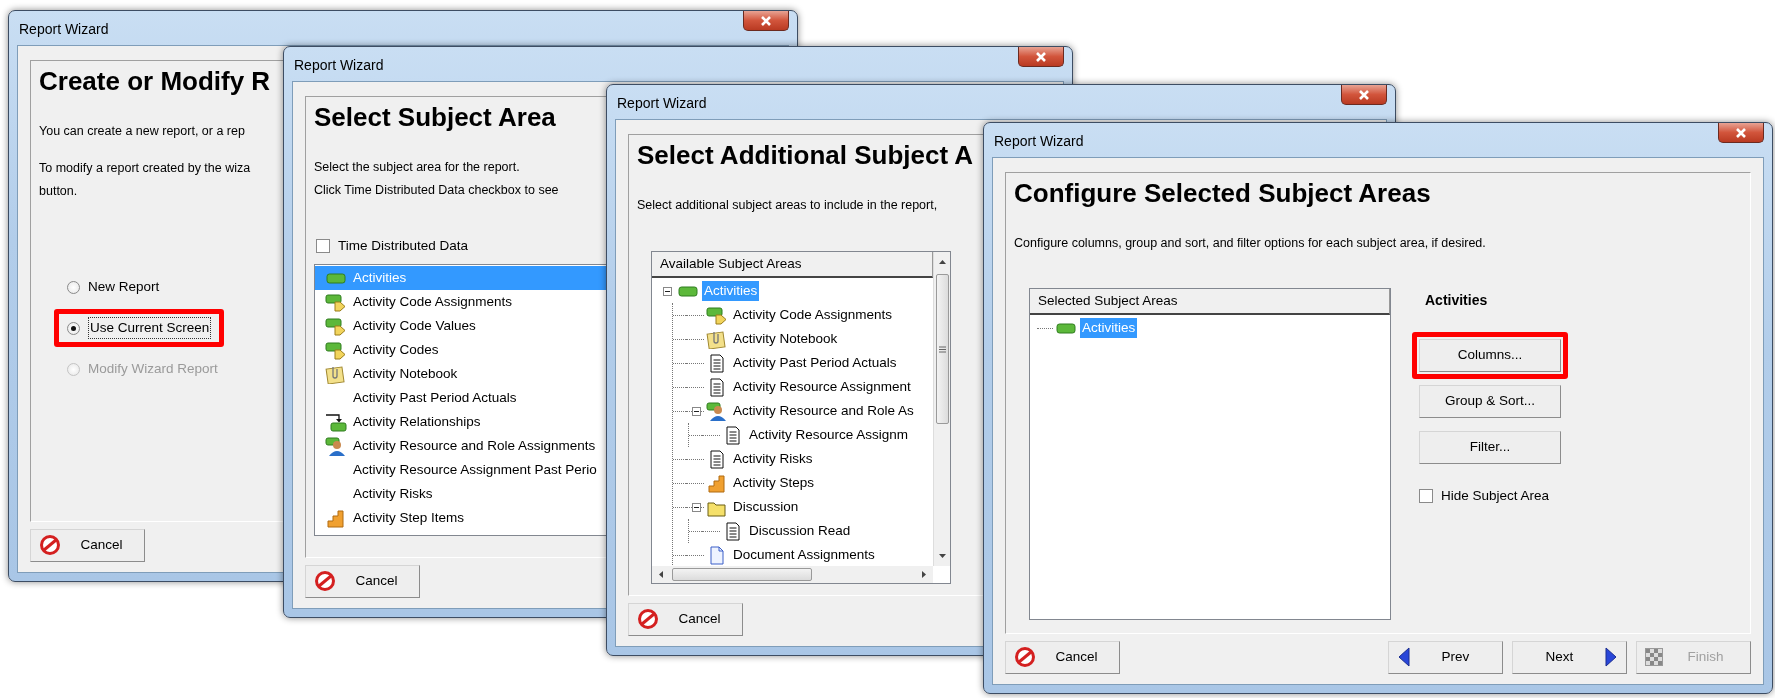 The height and width of the screenshot is (698, 1775). What do you see at coordinates (1611, 657) in the screenshot?
I see `right-triangle-icon` at bounding box center [1611, 657].